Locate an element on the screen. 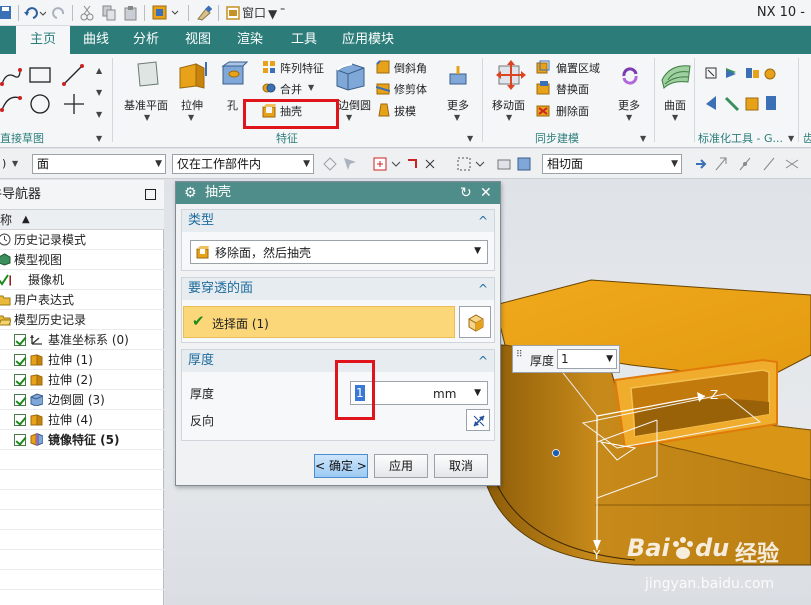 Image resolution: width=811 pixels, height=605 pixels. reverse-direction-button is located at coordinates (478, 420).